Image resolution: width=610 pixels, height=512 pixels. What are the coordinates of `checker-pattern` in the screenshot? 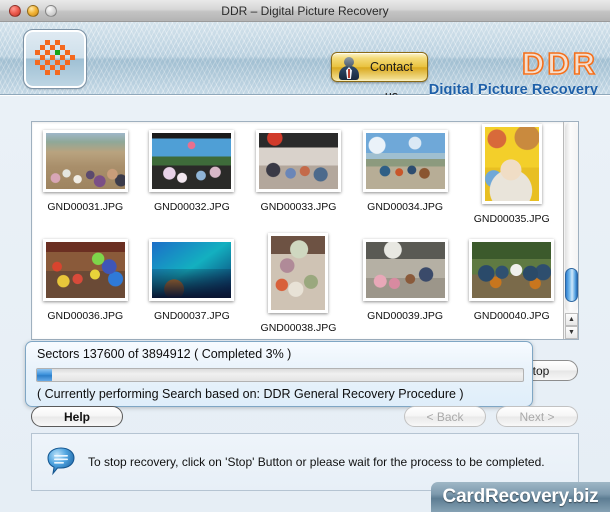 It's located at (55, 59).